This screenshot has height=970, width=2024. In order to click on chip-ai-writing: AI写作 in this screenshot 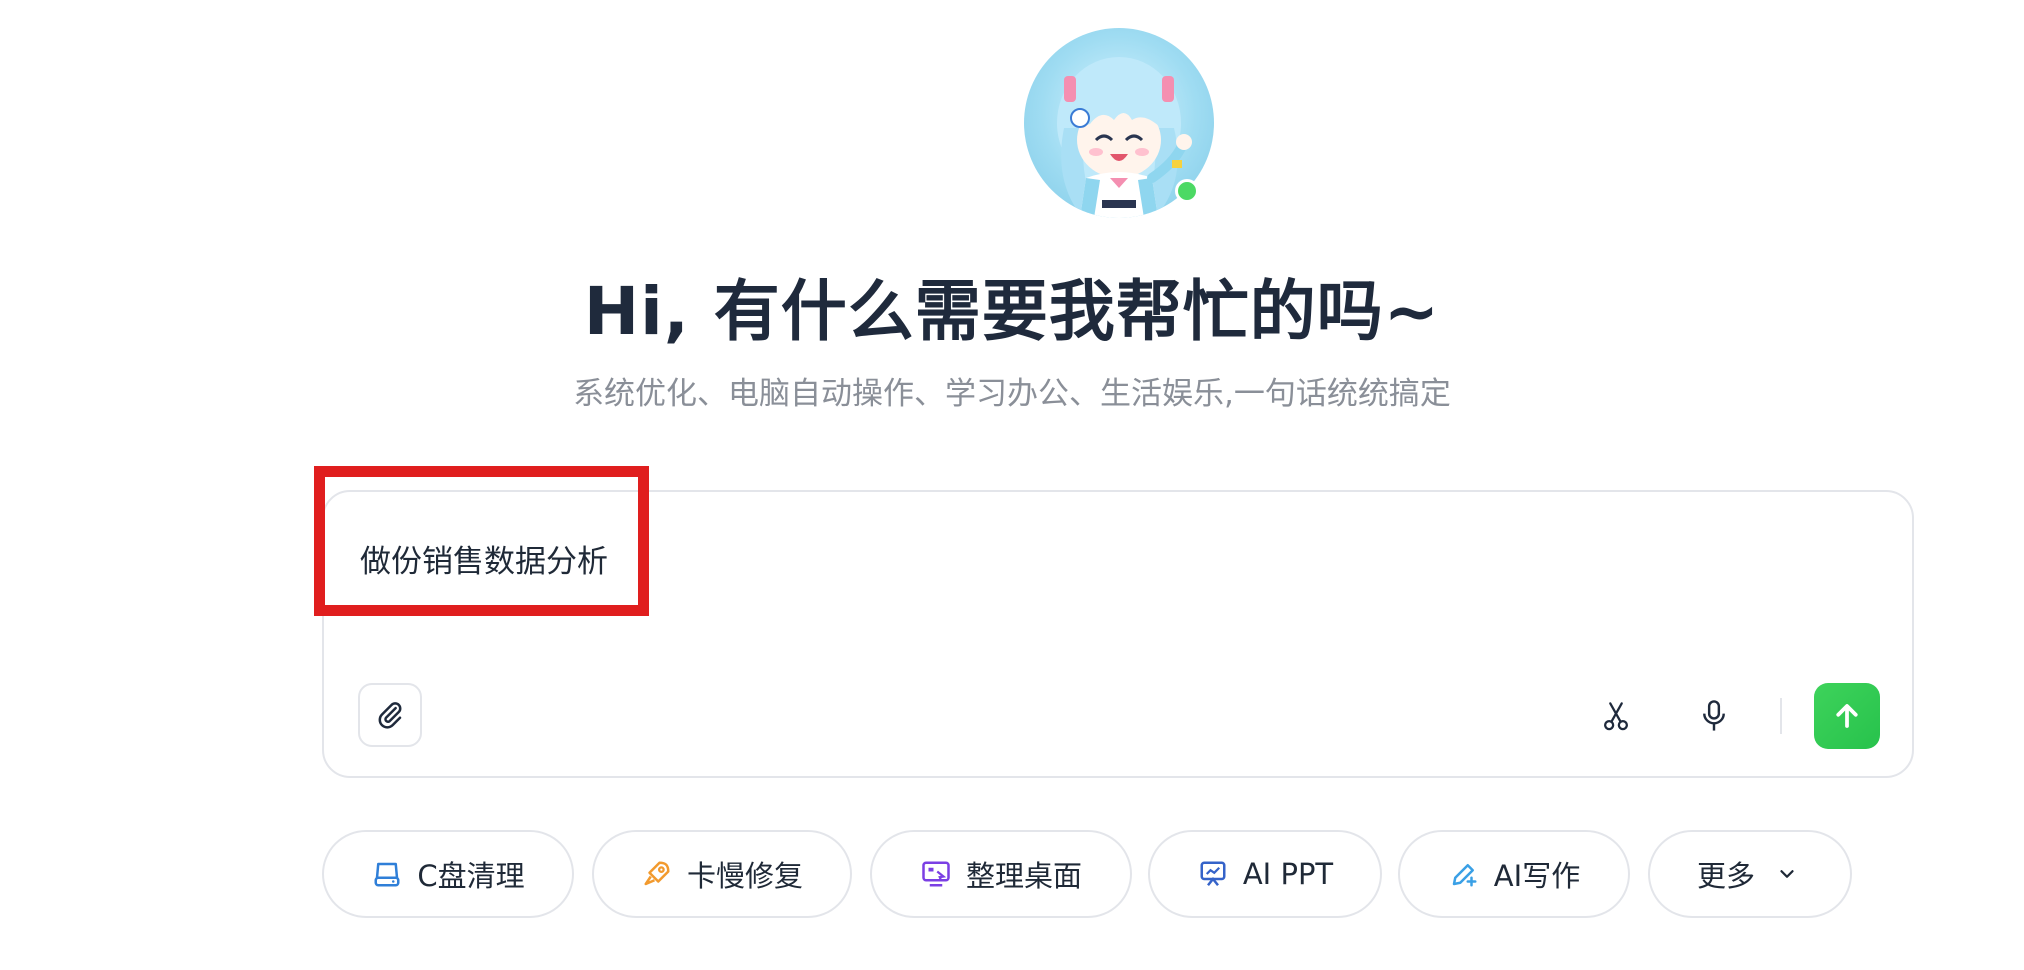, I will do `click(1514, 874)`.